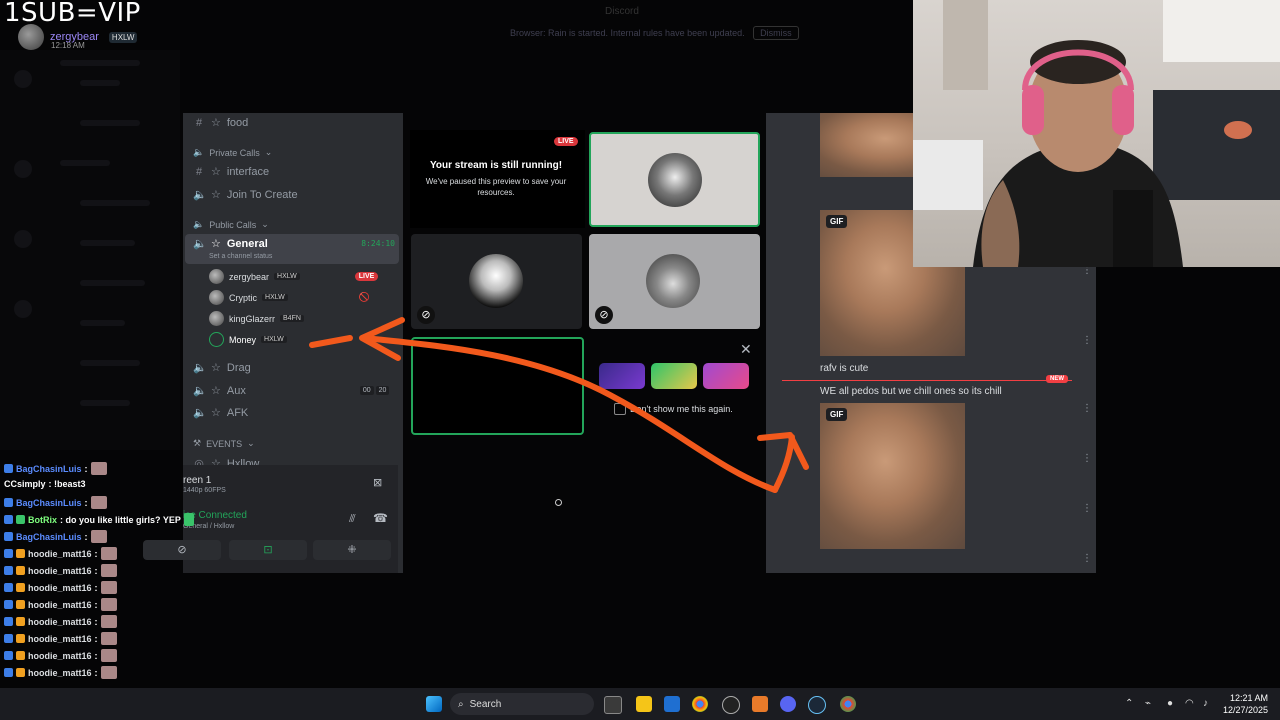 The width and height of the screenshot is (1280, 720). I want to click on channel-status: Set a channel status, so click(240, 256).